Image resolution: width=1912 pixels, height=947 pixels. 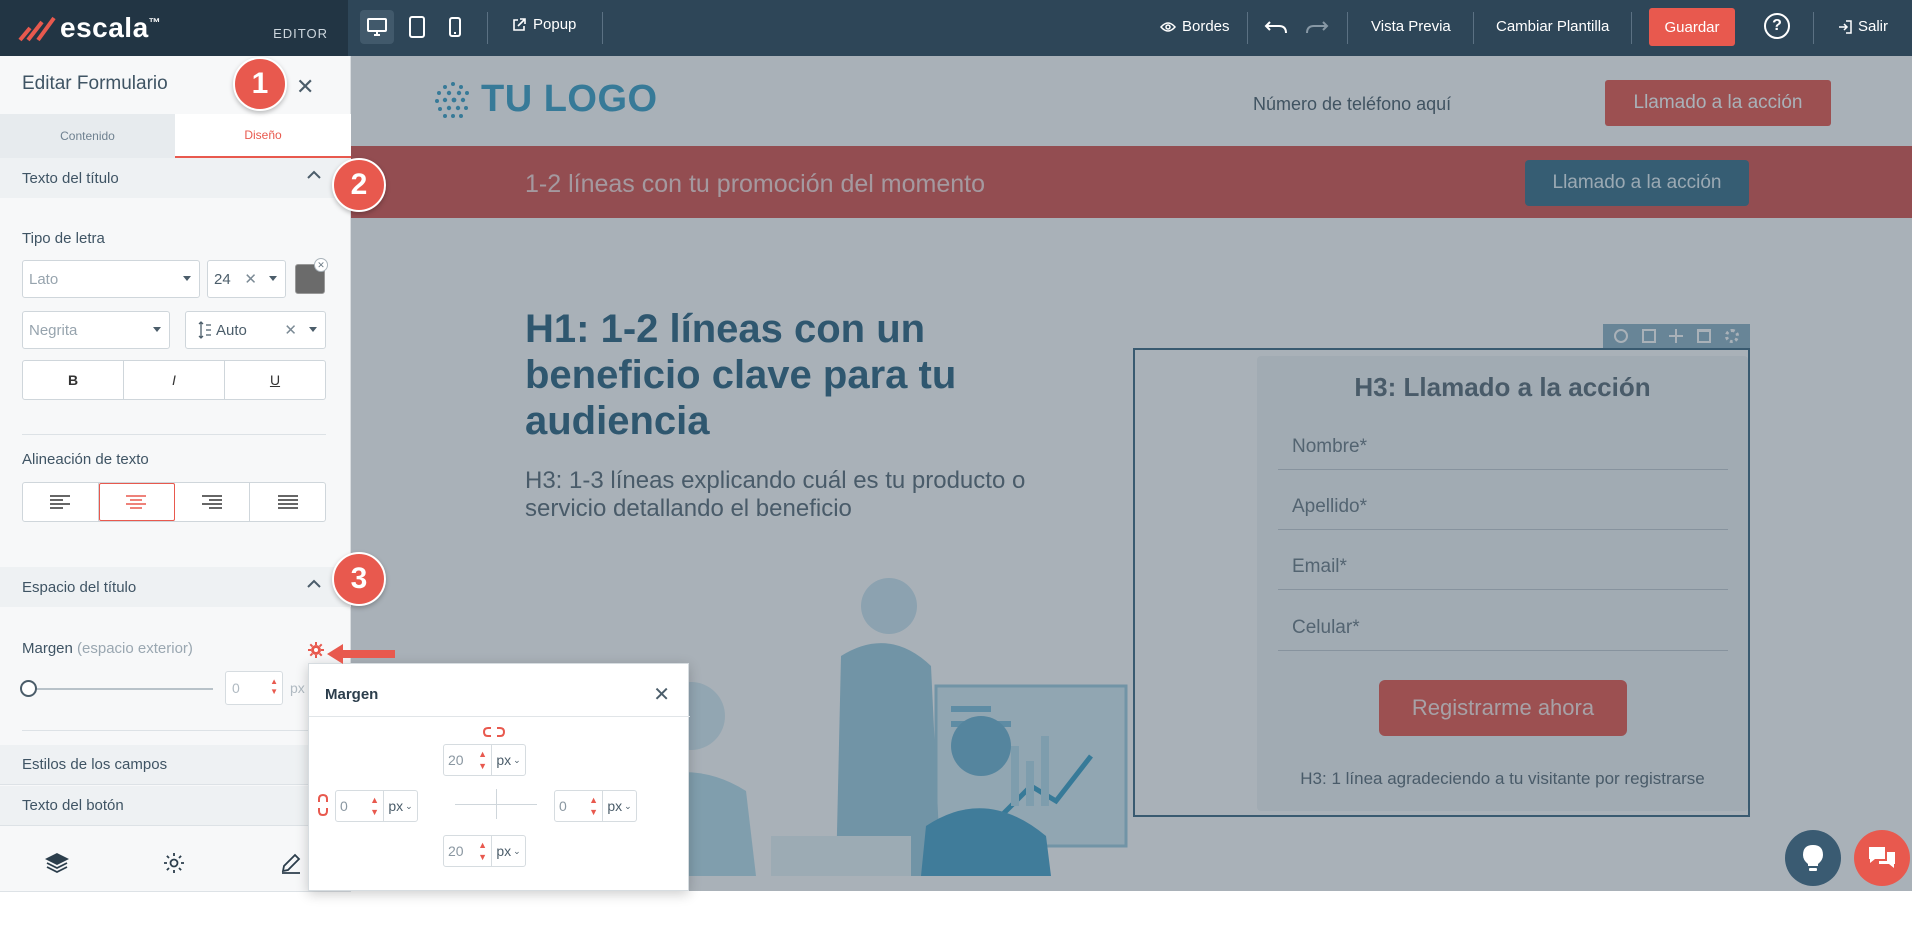 I want to click on line-height-icon, so click(x=204, y=330).